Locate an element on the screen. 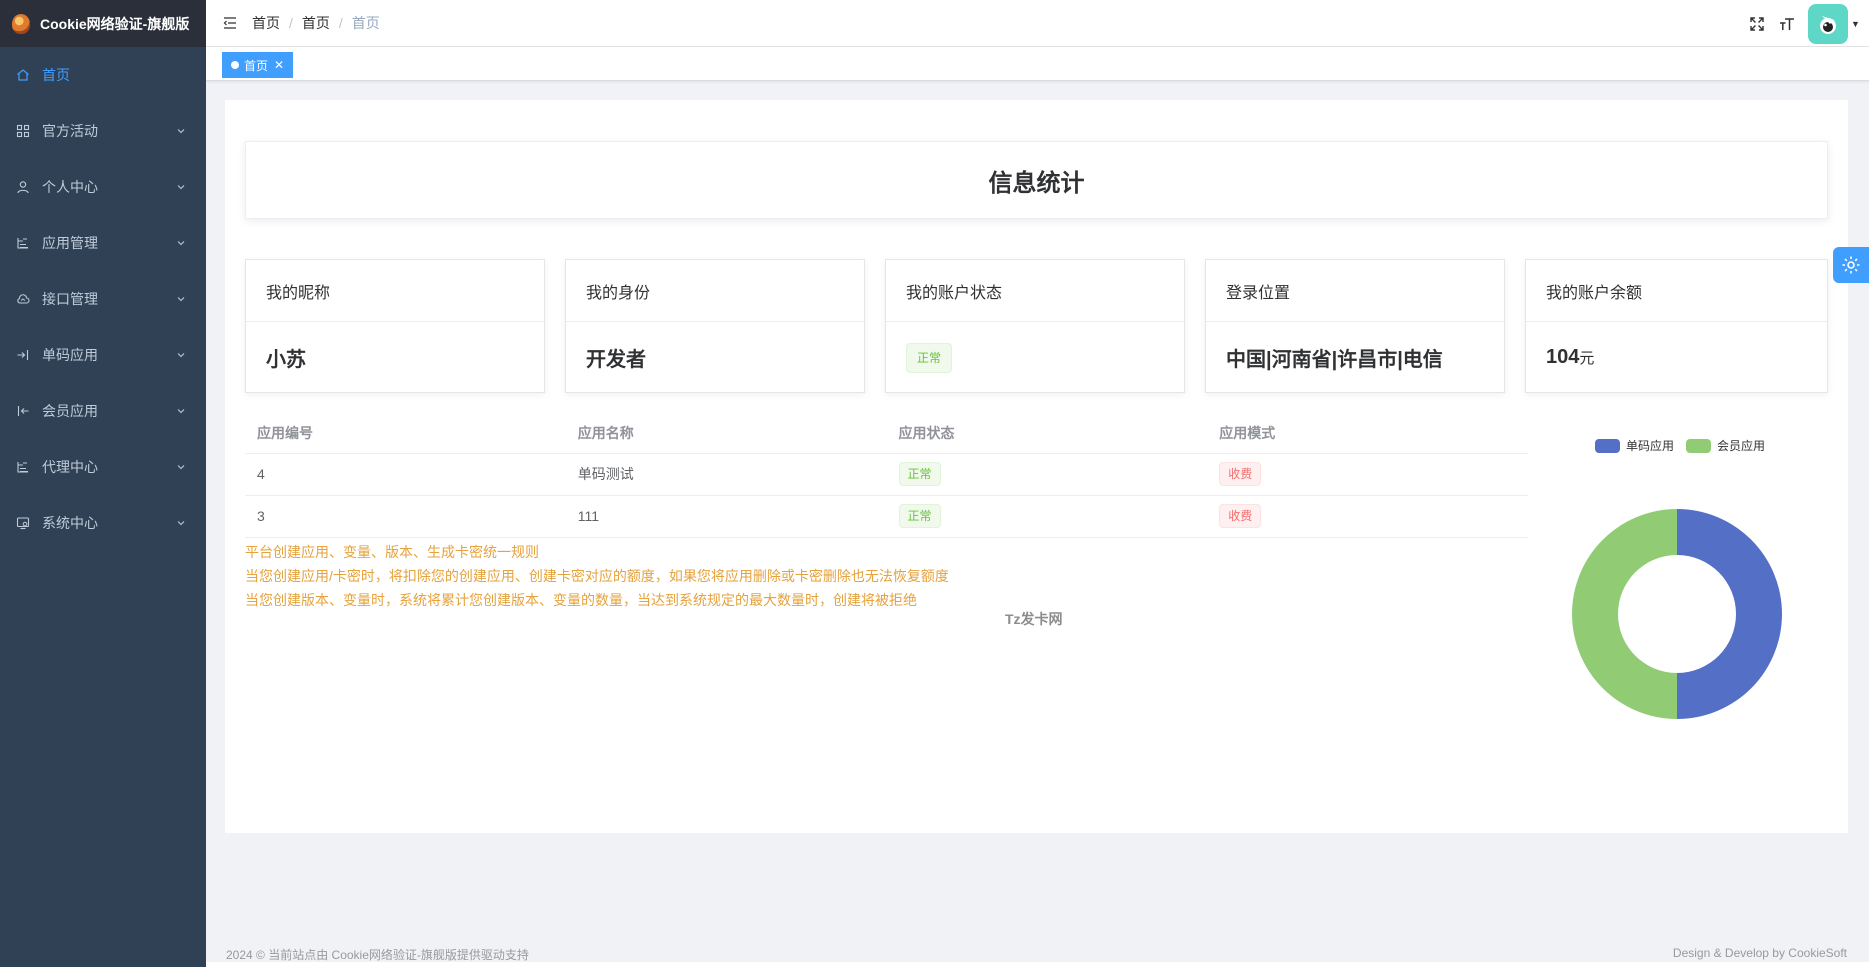 The width and height of the screenshot is (1869, 967). info-card-account-status: 我的账户状态 正常 is located at coordinates (1035, 326).